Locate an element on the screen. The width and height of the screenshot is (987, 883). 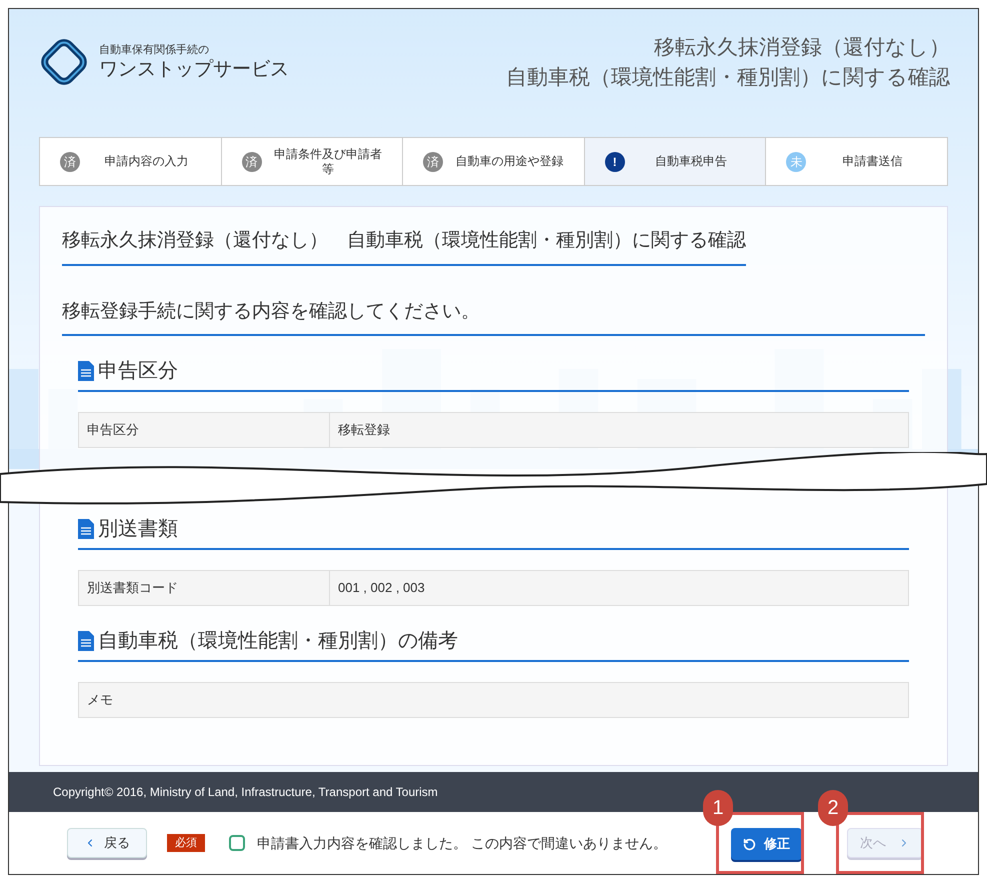
status-badge: 未 is located at coordinates (796, 162).